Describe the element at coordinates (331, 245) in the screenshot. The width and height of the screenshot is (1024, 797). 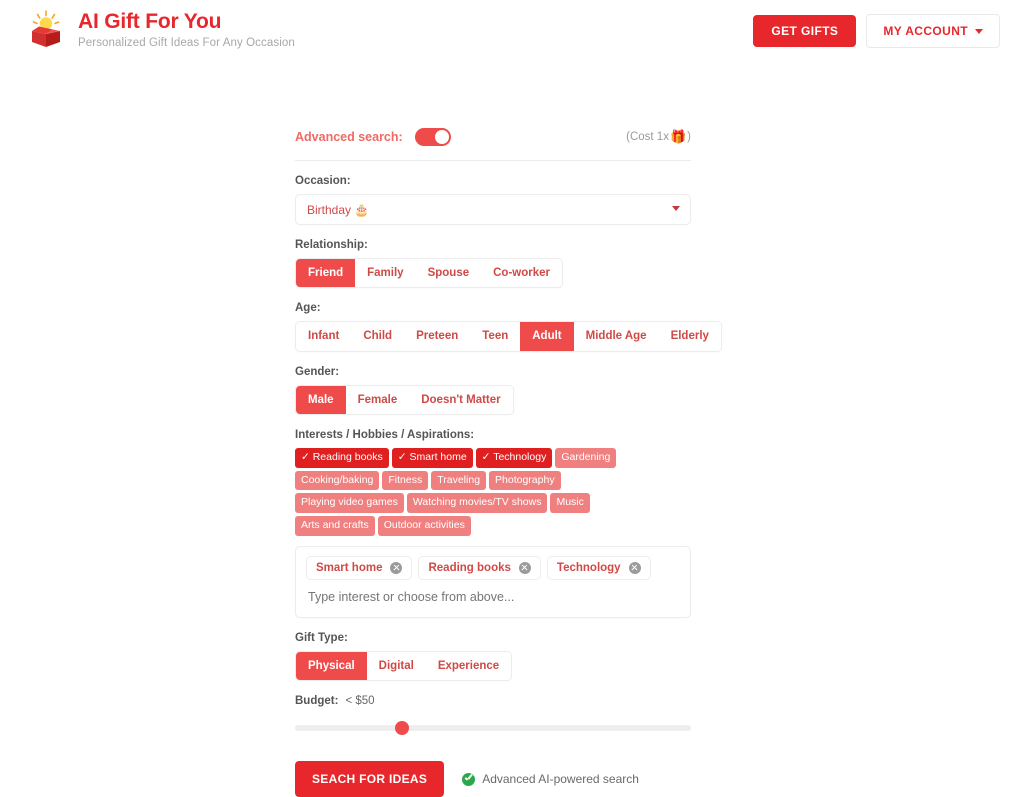
I see `relationship-label: Relationship:` at that location.